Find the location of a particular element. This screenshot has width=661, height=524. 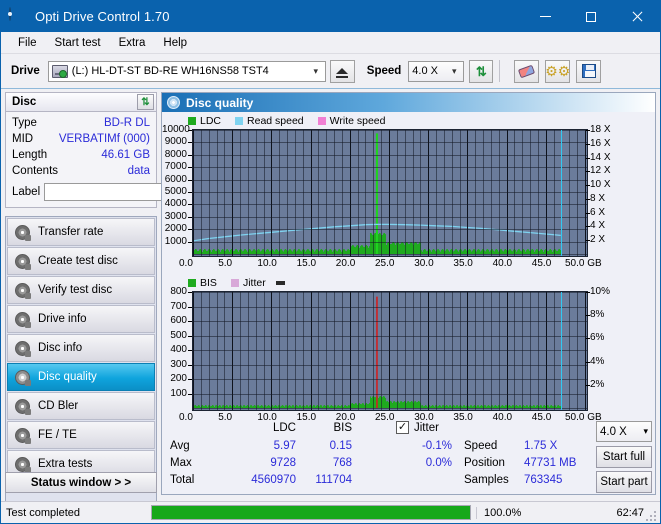

y-axis-tick-label: 6000 is located at coordinates (175, 179).